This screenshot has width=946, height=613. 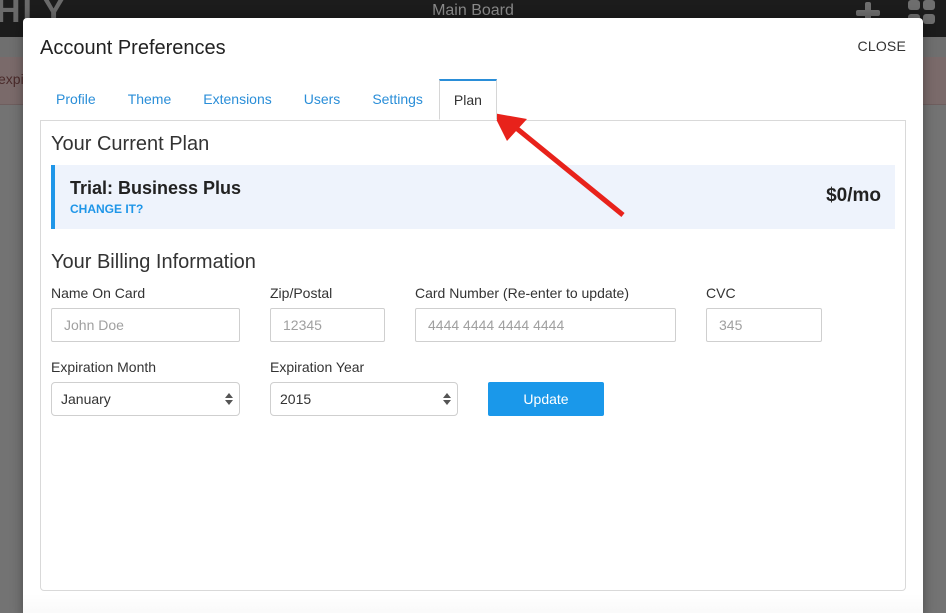 I want to click on expiration-year-select: 2015, so click(x=364, y=399).